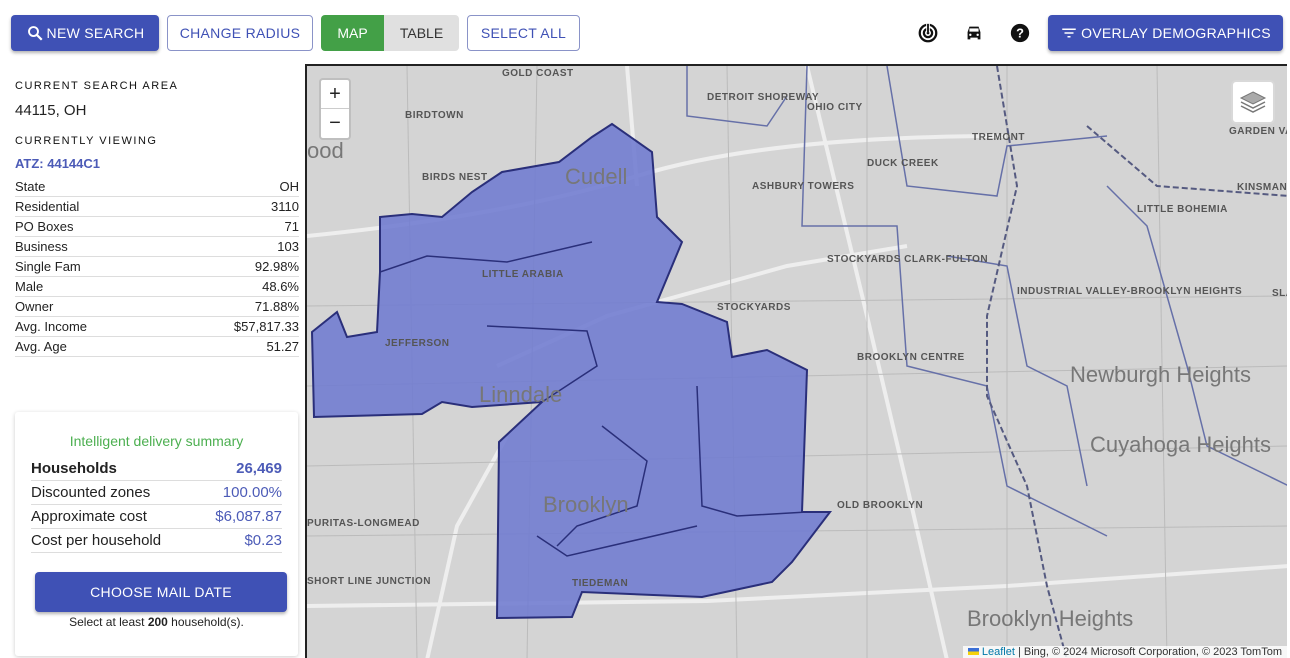 This screenshot has height=658, width=1290. What do you see at coordinates (928, 33) in the screenshot?
I see `radar-icon` at bounding box center [928, 33].